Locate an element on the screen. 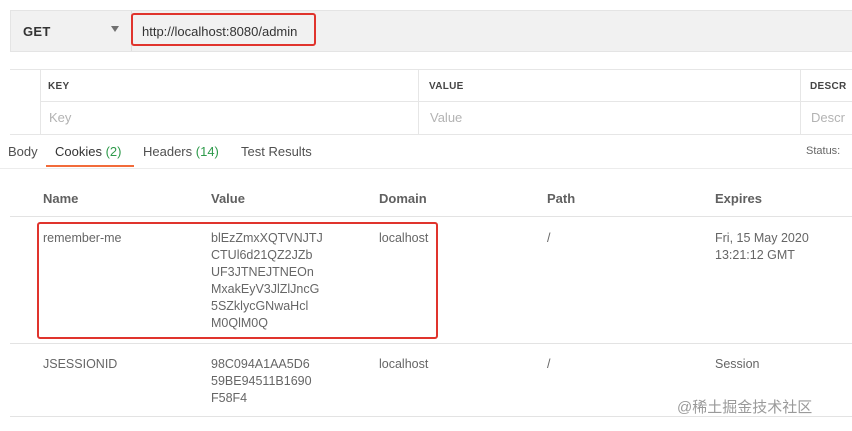 Image resolution: width=852 pixels, height=431 pixels. tab-label: Test Results is located at coordinates (276, 151).